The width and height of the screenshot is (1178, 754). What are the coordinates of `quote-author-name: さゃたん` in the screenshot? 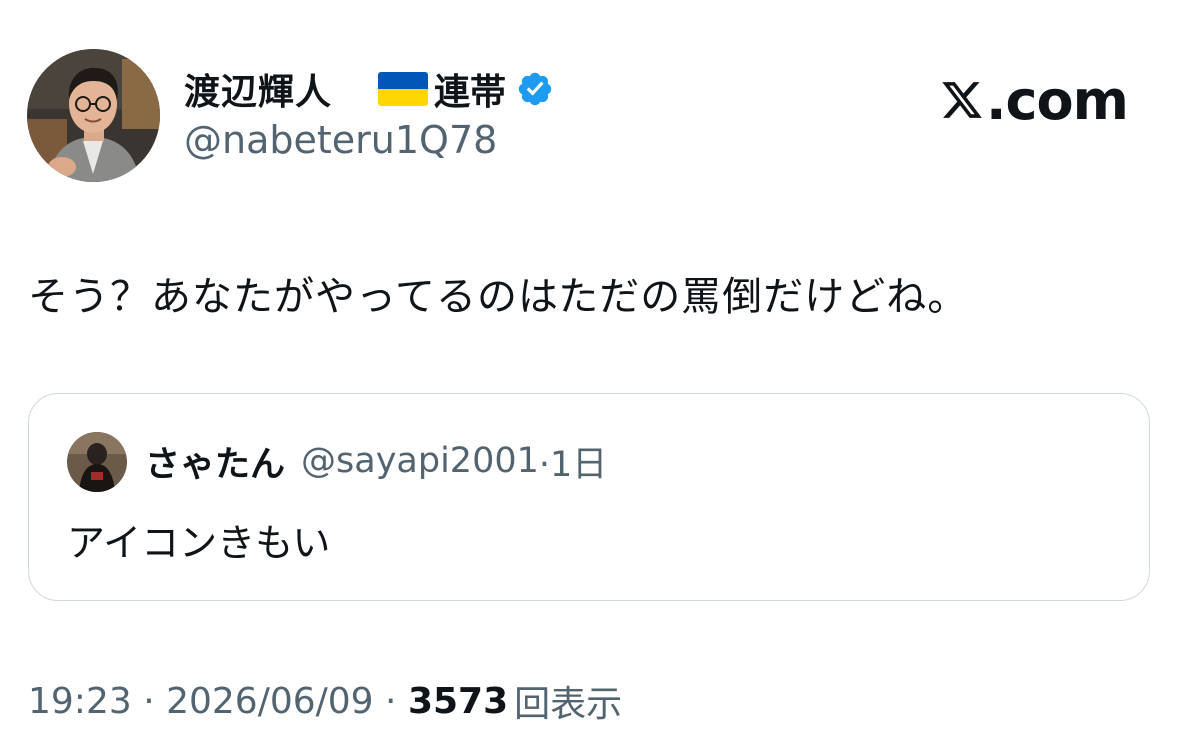 It's located at (215, 461).